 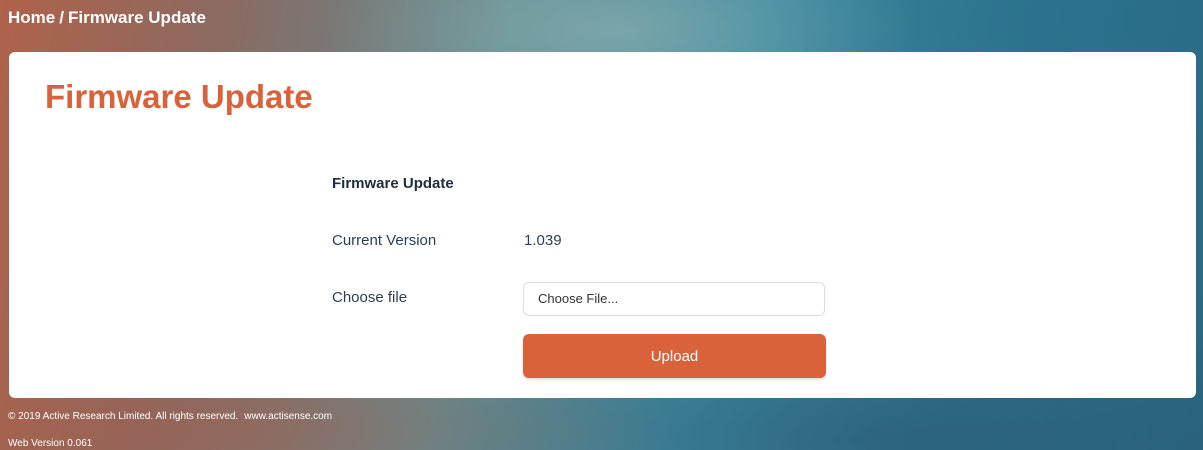 What do you see at coordinates (288, 416) in the screenshot?
I see `website-link: www.actisense.com` at bounding box center [288, 416].